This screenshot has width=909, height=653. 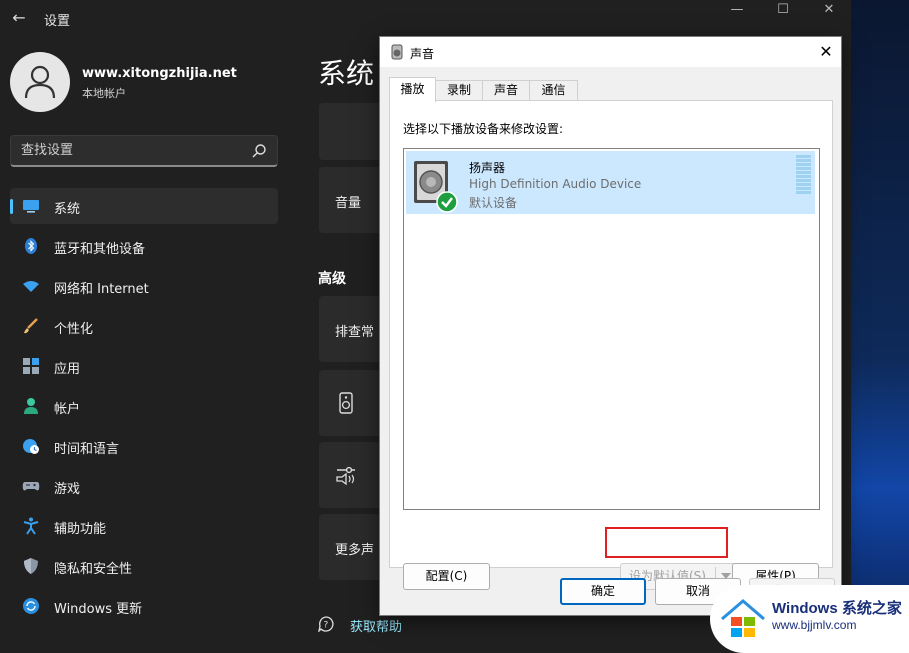 What do you see at coordinates (74, 329) in the screenshot?
I see `sidebar-item-label: 个性化` at bounding box center [74, 329].